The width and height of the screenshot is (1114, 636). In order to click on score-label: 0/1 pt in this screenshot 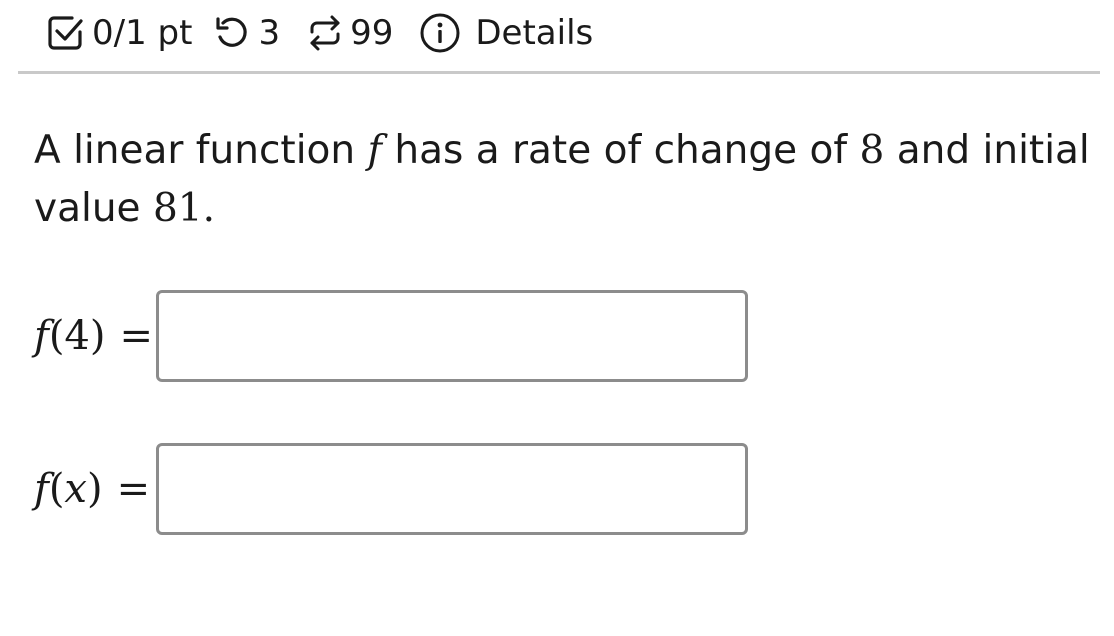, I will do `click(142, 33)`.